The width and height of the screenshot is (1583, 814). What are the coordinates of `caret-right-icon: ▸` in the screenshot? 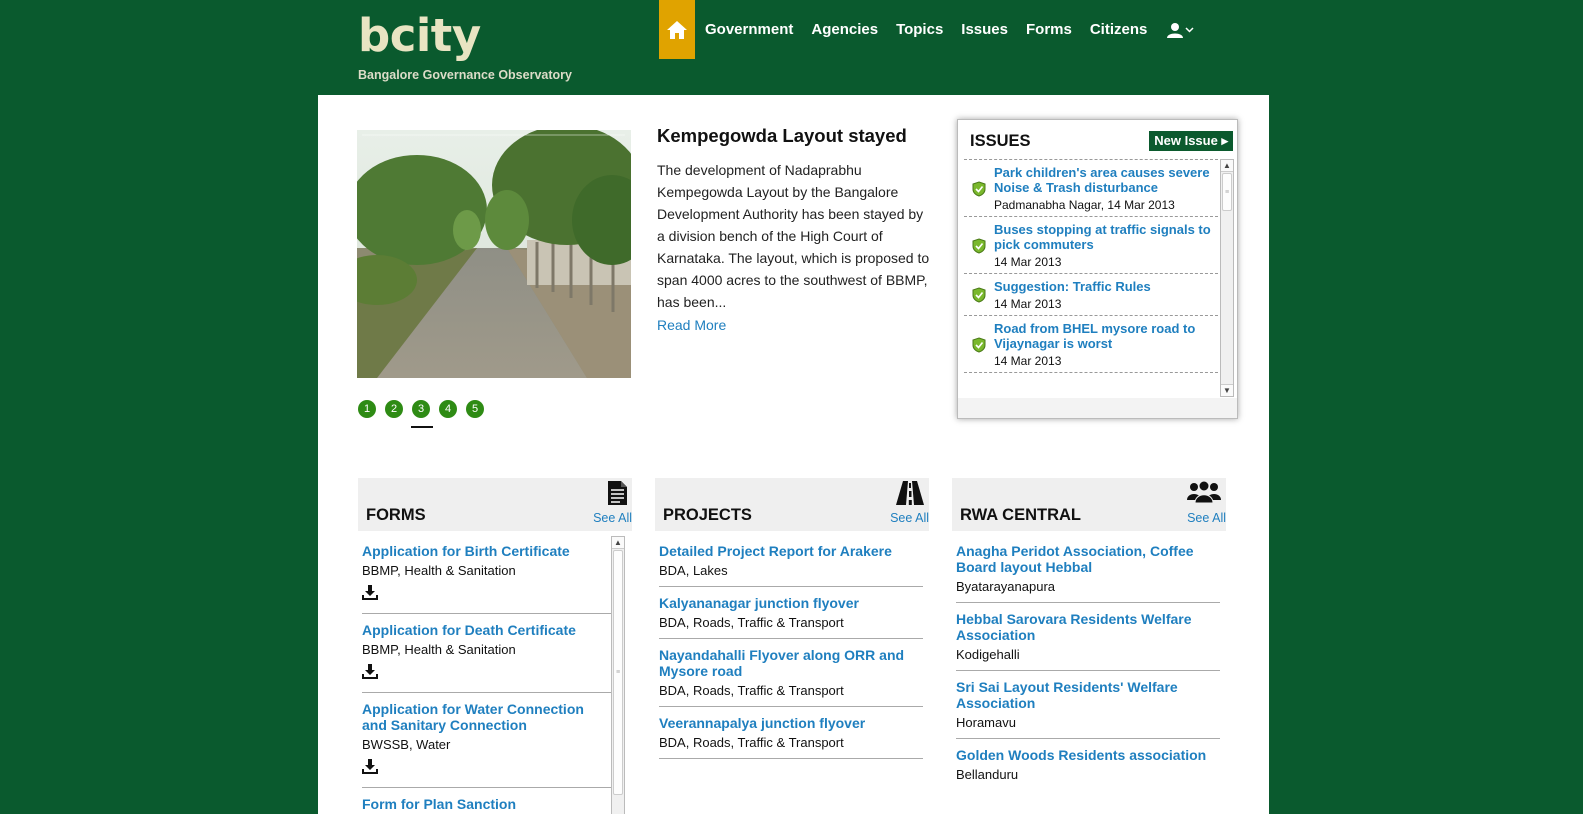 It's located at (1224, 140).